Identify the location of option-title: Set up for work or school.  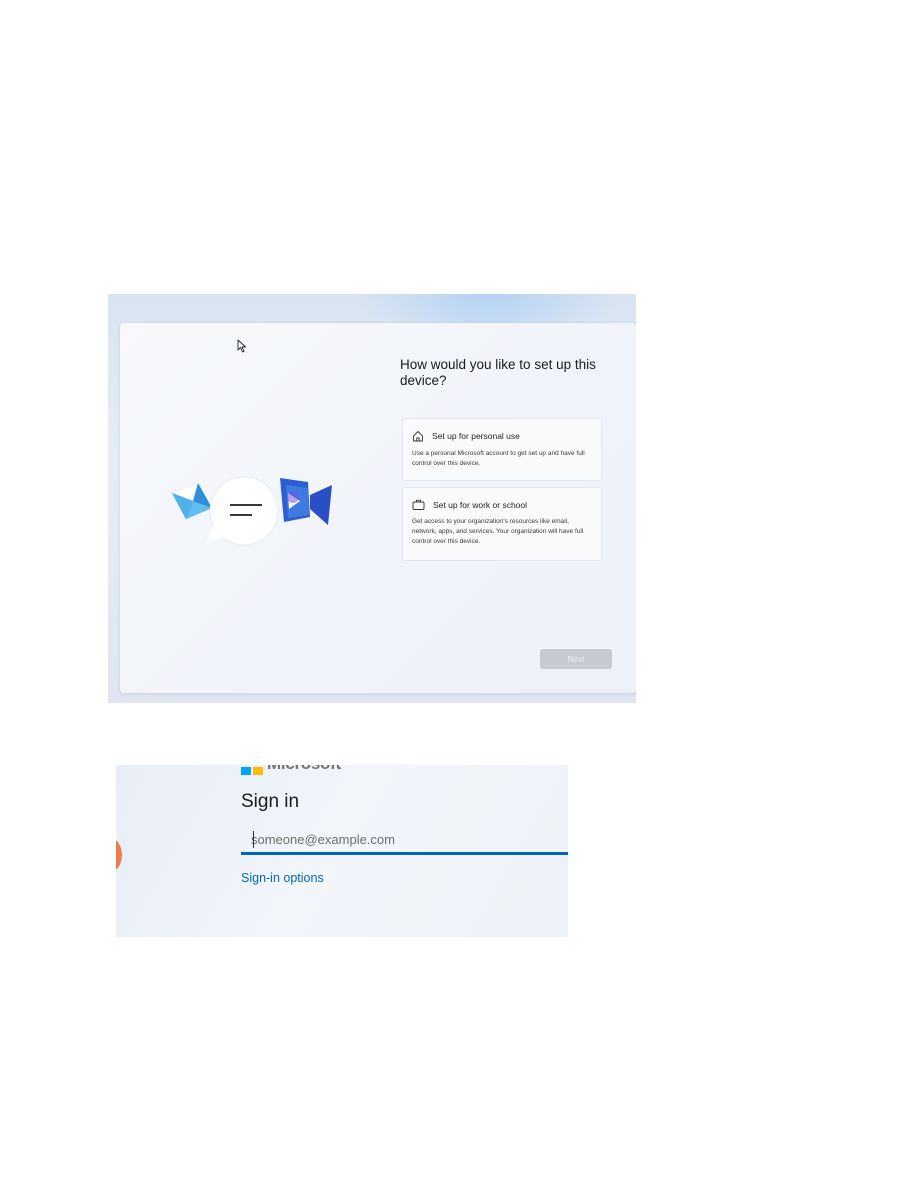
(480, 504).